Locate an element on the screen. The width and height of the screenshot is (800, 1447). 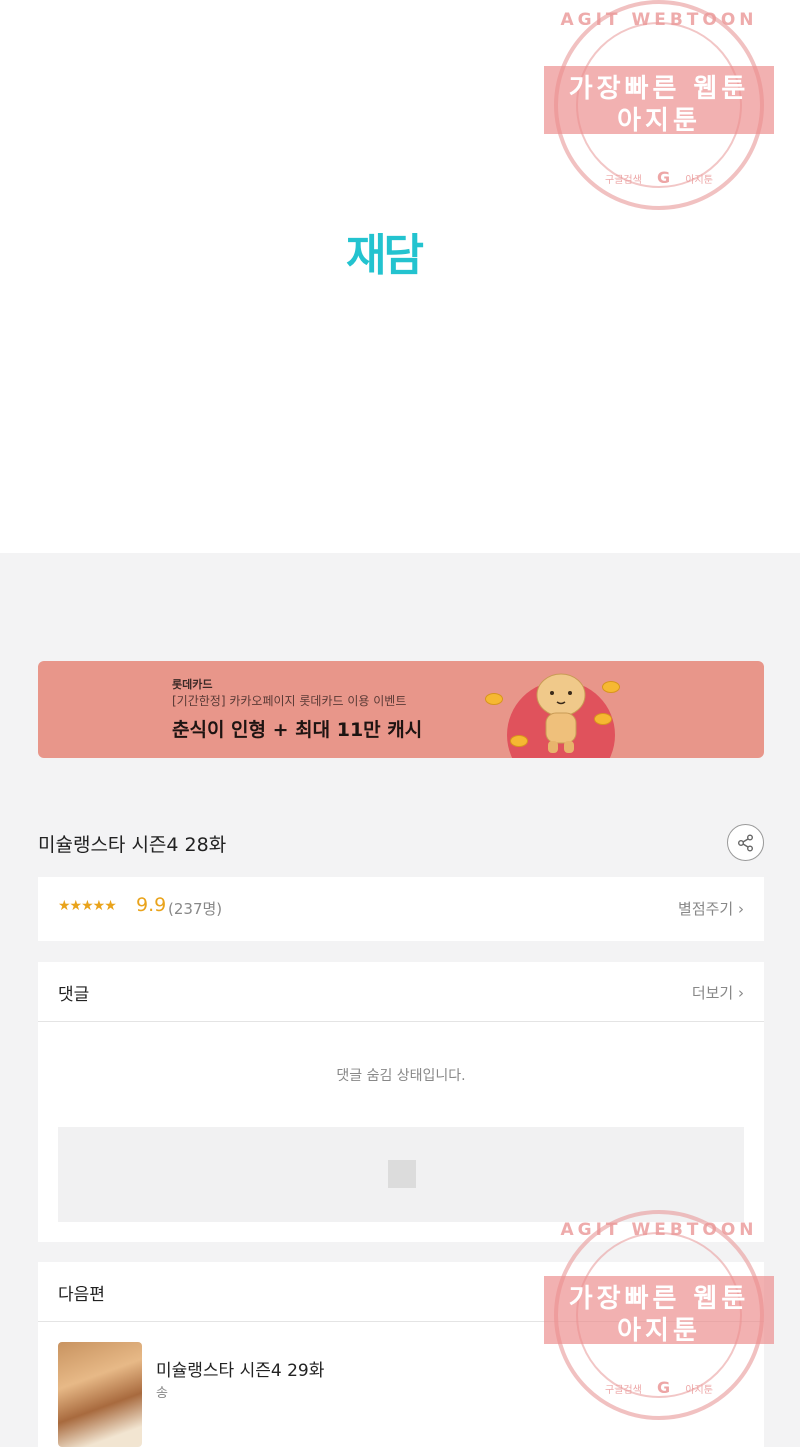
placeholder-icon is located at coordinates (402, 1174).